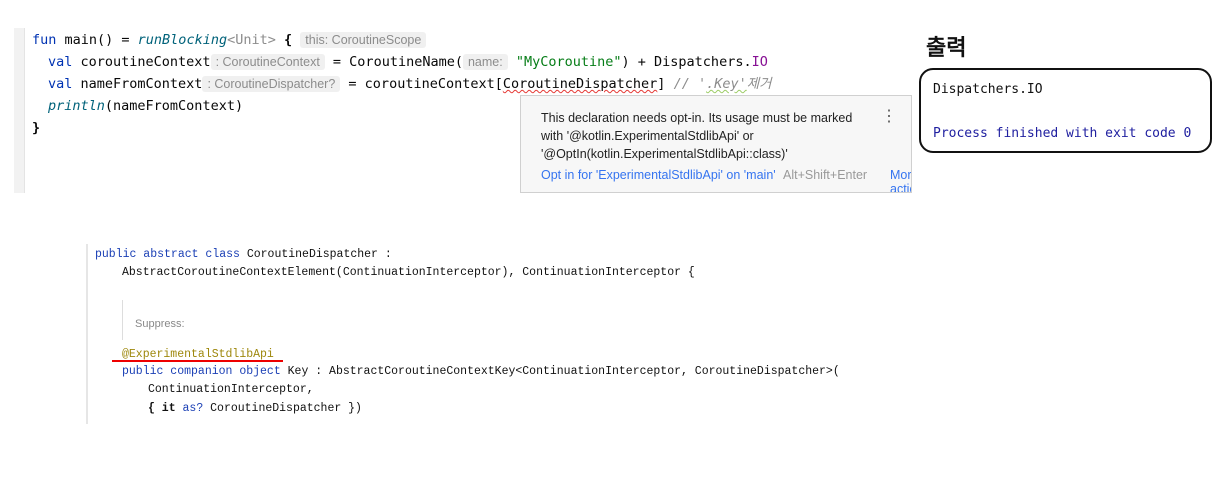  Describe the element at coordinates (201, 371) in the screenshot. I see `keyword: public companion object` at that location.